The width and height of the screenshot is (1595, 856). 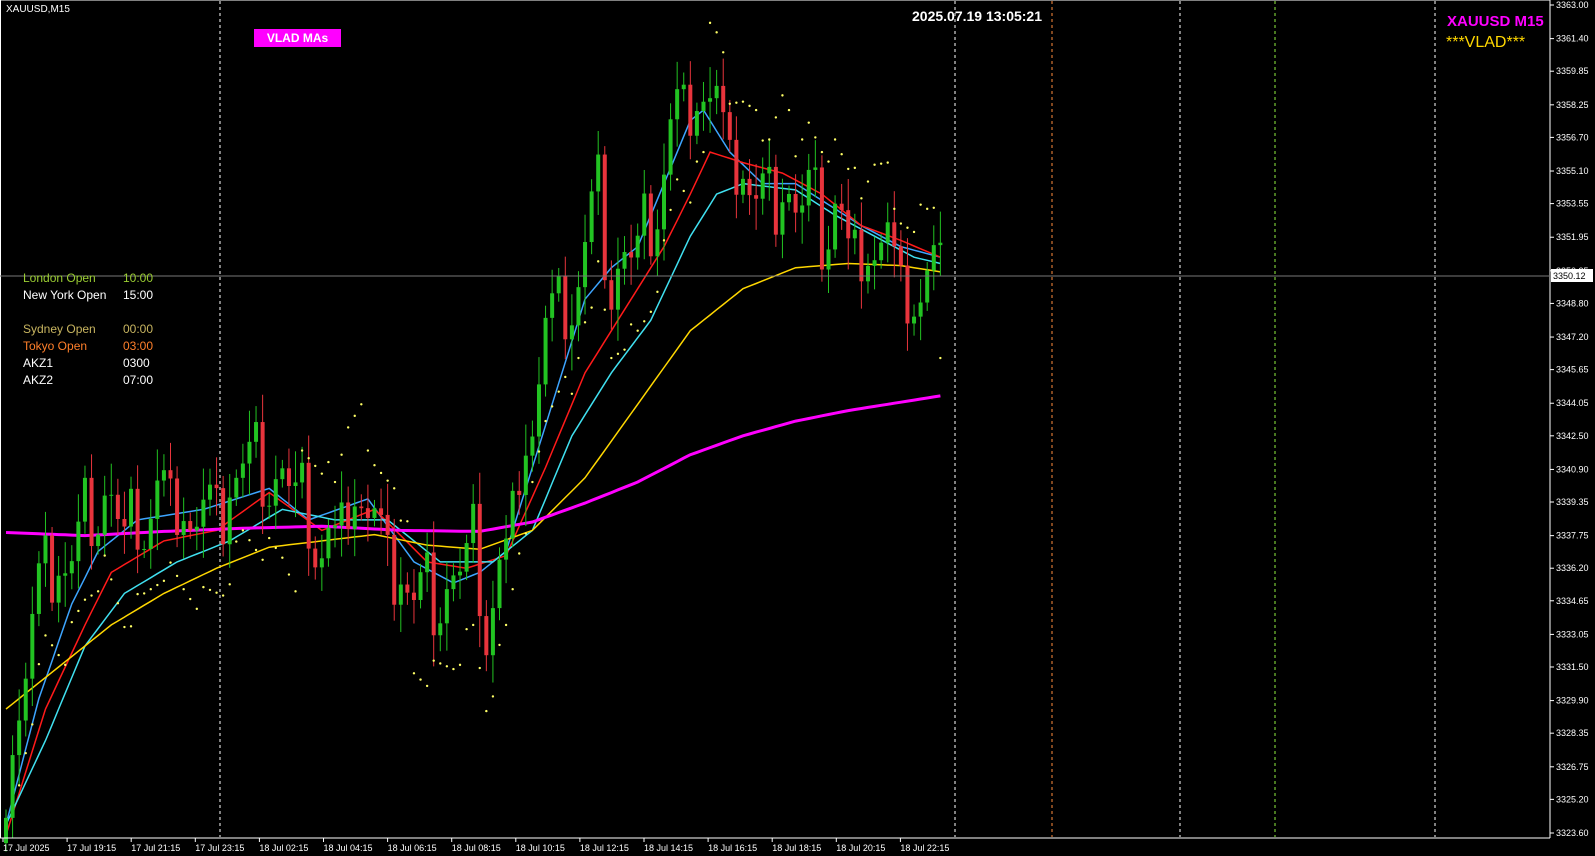 What do you see at coordinates (138, 278) in the screenshot?
I see `session-time: 10:00` at bounding box center [138, 278].